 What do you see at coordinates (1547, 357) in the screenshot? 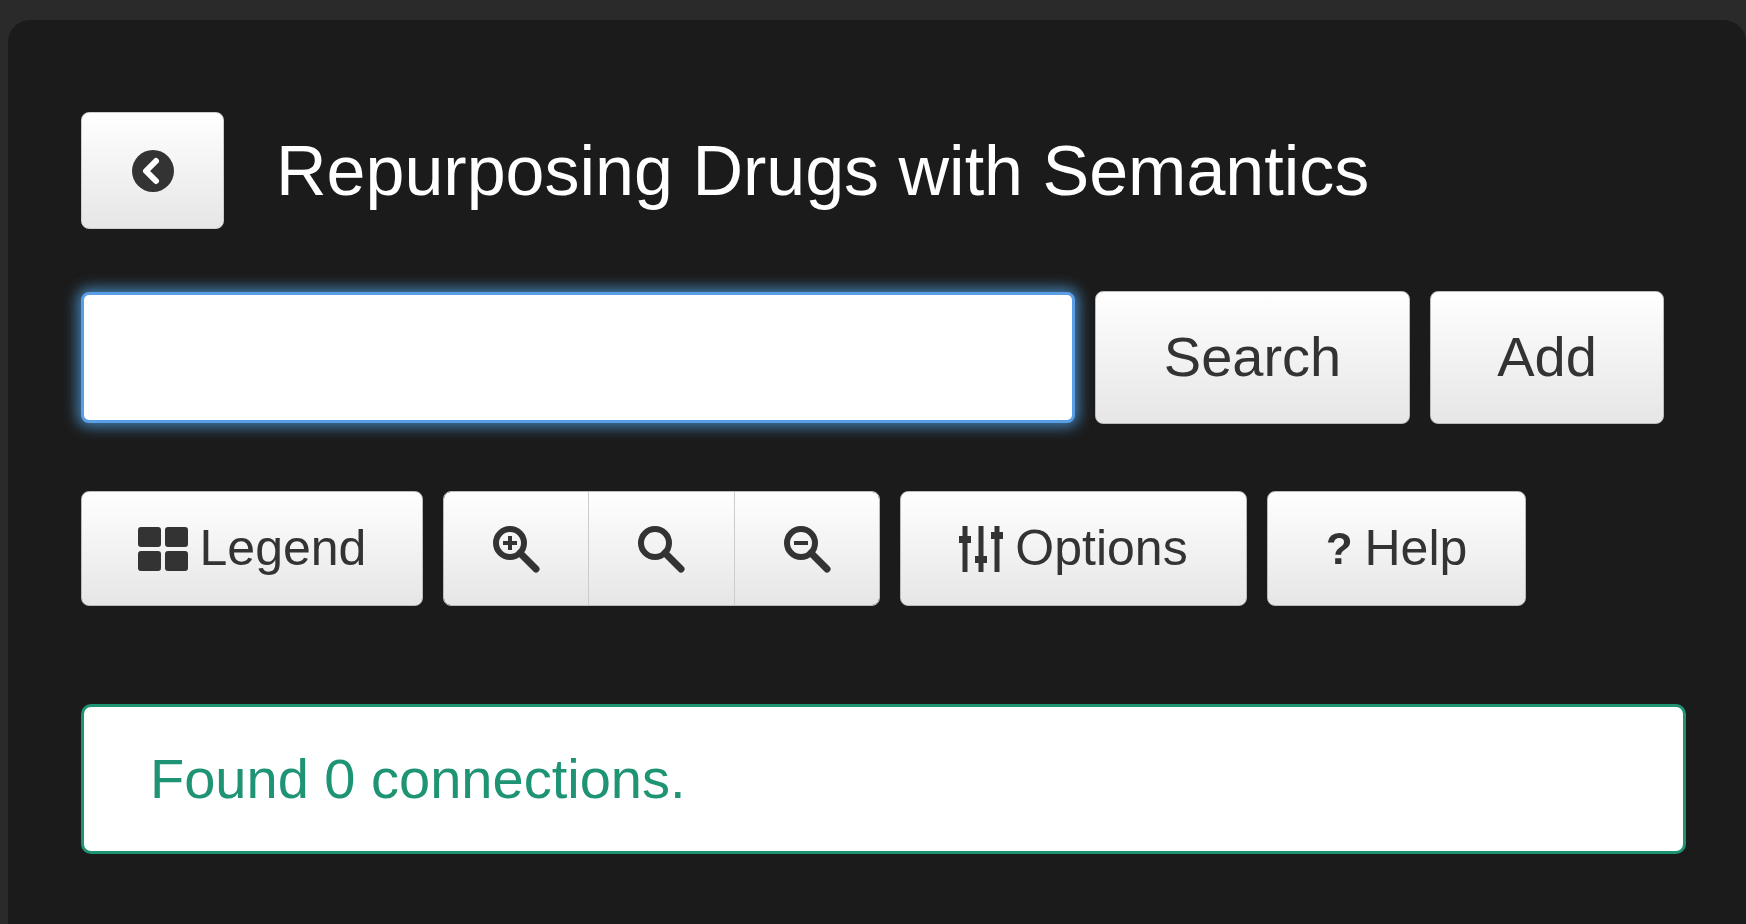
I see `search-action-button: Add` at bounding box center [1547, 357].